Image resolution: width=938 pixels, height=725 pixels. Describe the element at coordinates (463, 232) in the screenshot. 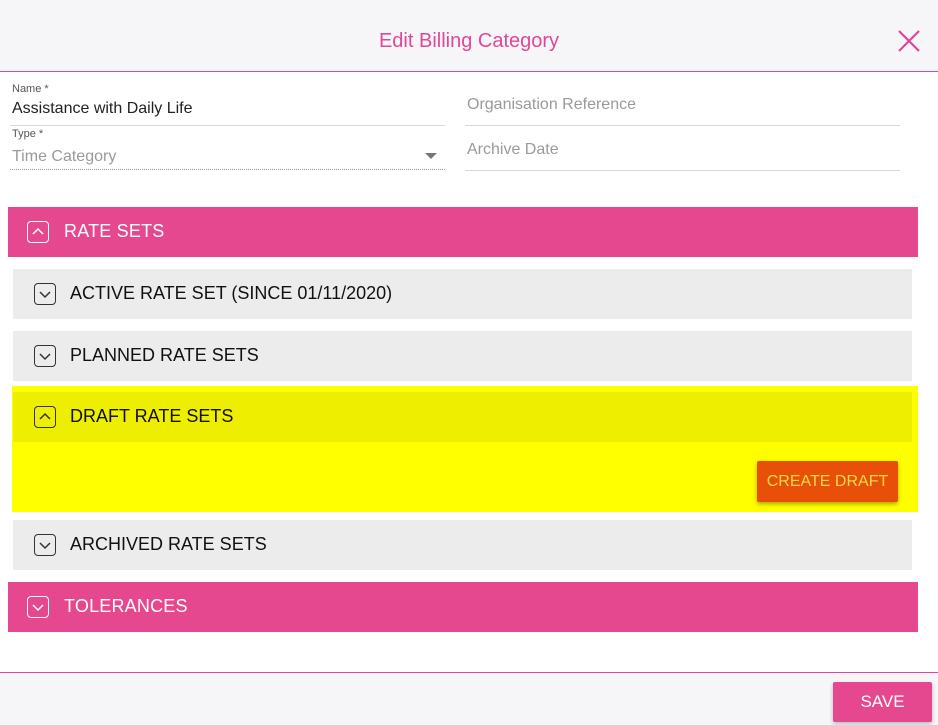

I see `rate-sets-section-header: RATE SETS` at that location.